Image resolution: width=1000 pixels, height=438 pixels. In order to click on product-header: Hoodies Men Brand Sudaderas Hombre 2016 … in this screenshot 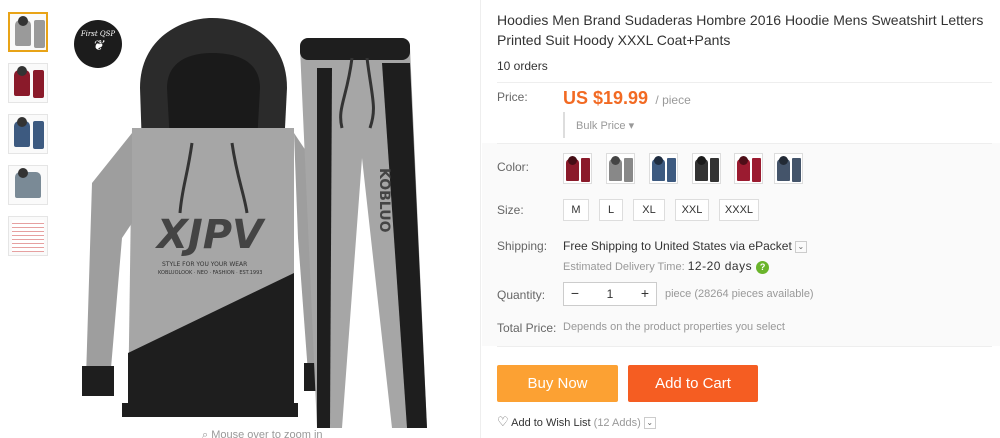, I will do `click(744, 46)`.